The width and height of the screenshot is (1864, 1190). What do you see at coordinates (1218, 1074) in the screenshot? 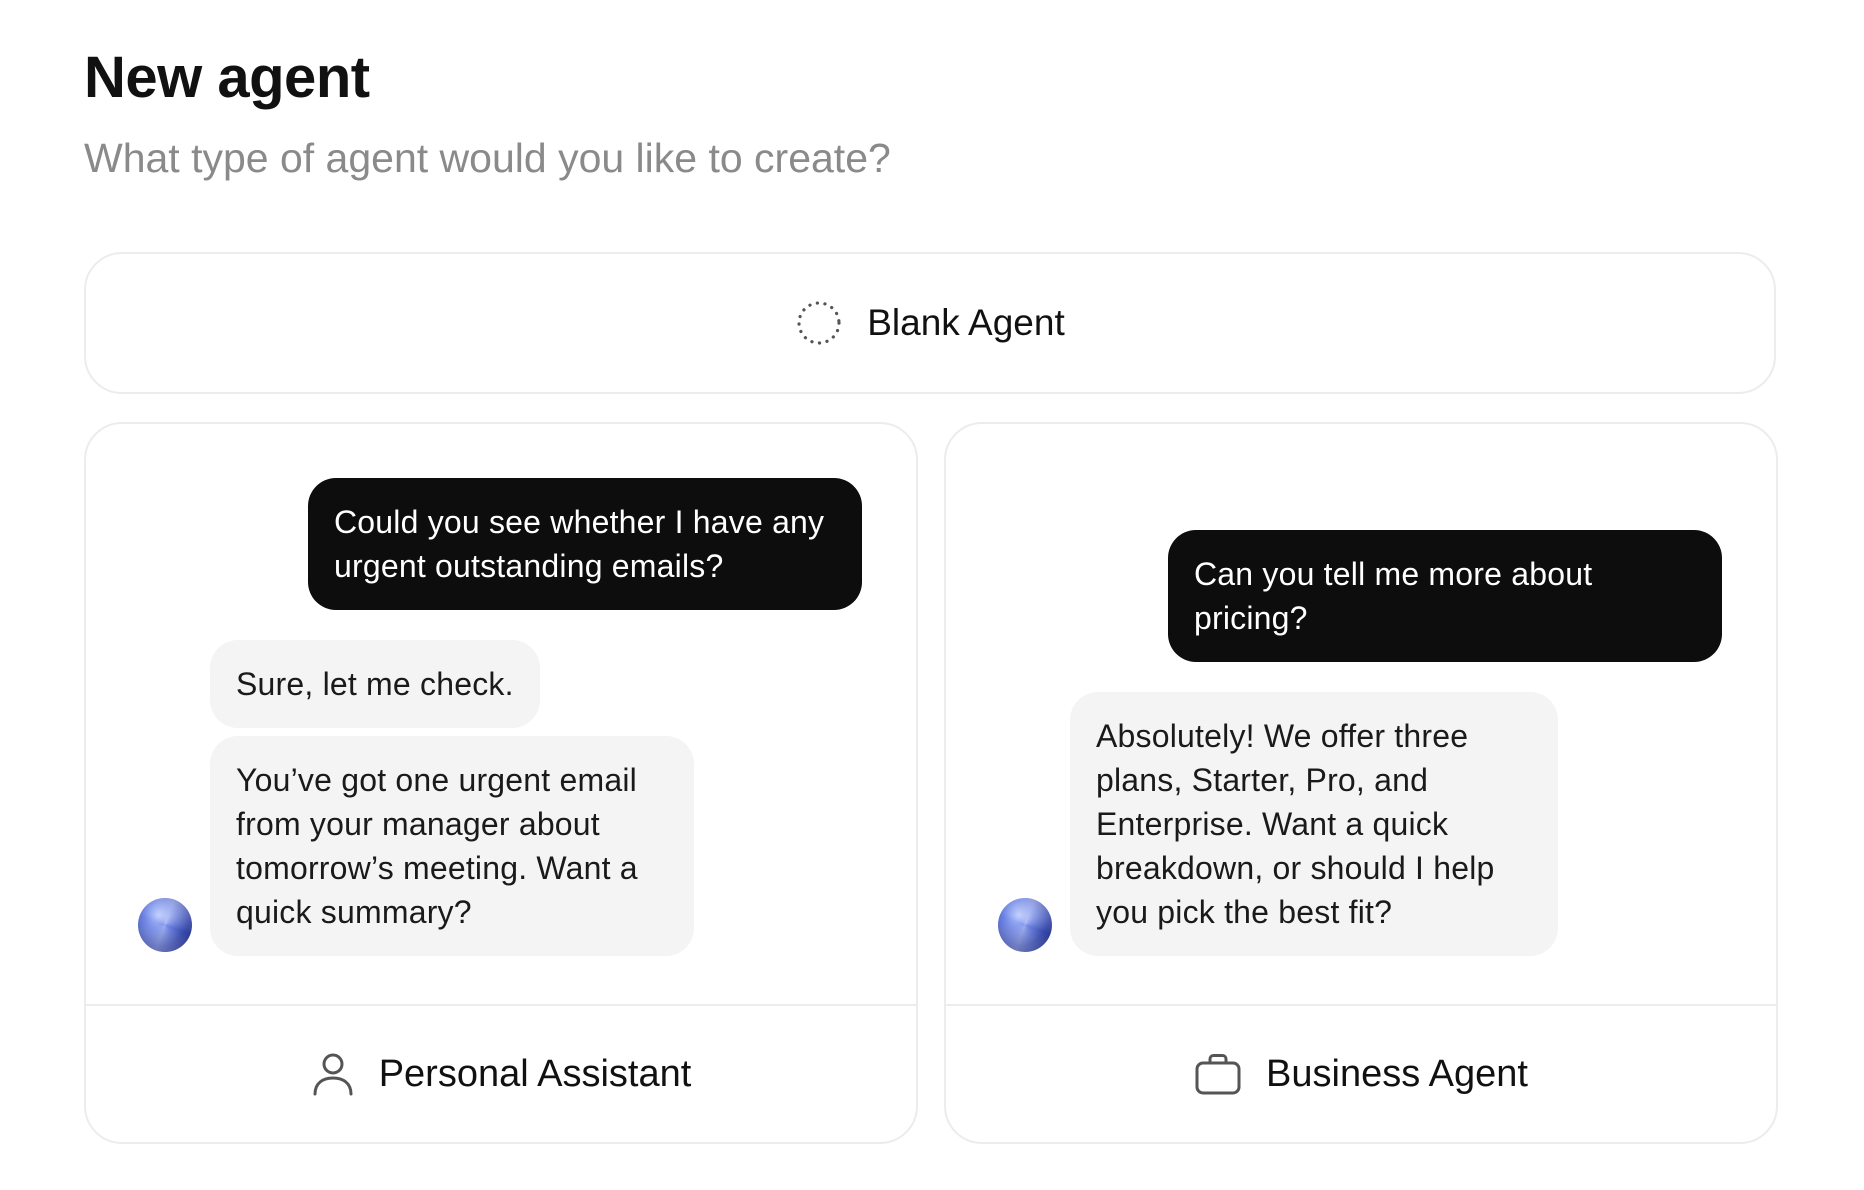
I see `briefcase-icon` at bounding box center [1218, 1074].